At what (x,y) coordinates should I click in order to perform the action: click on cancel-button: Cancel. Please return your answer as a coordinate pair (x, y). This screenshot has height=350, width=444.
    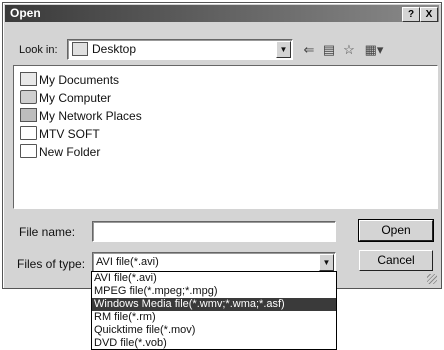
    Looking at the image, I should click on (396, 260).